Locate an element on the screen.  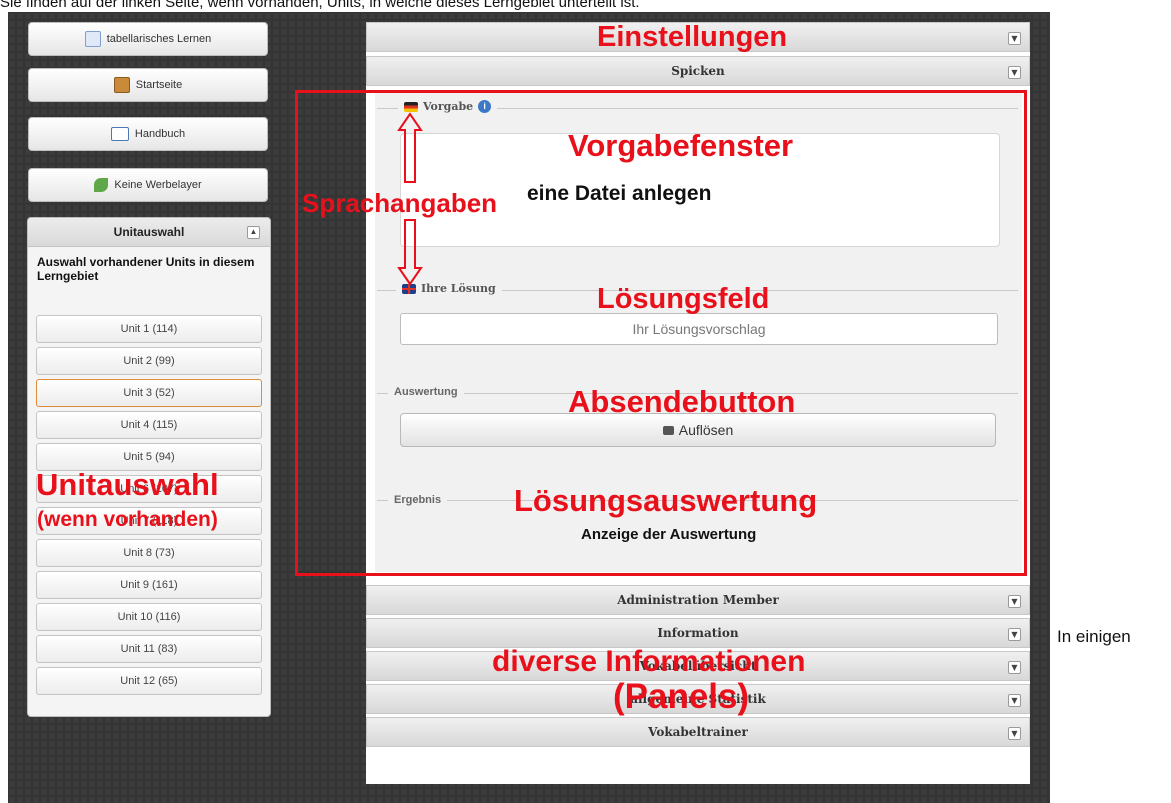
open-book-icon is located at coordinates (119, 134).